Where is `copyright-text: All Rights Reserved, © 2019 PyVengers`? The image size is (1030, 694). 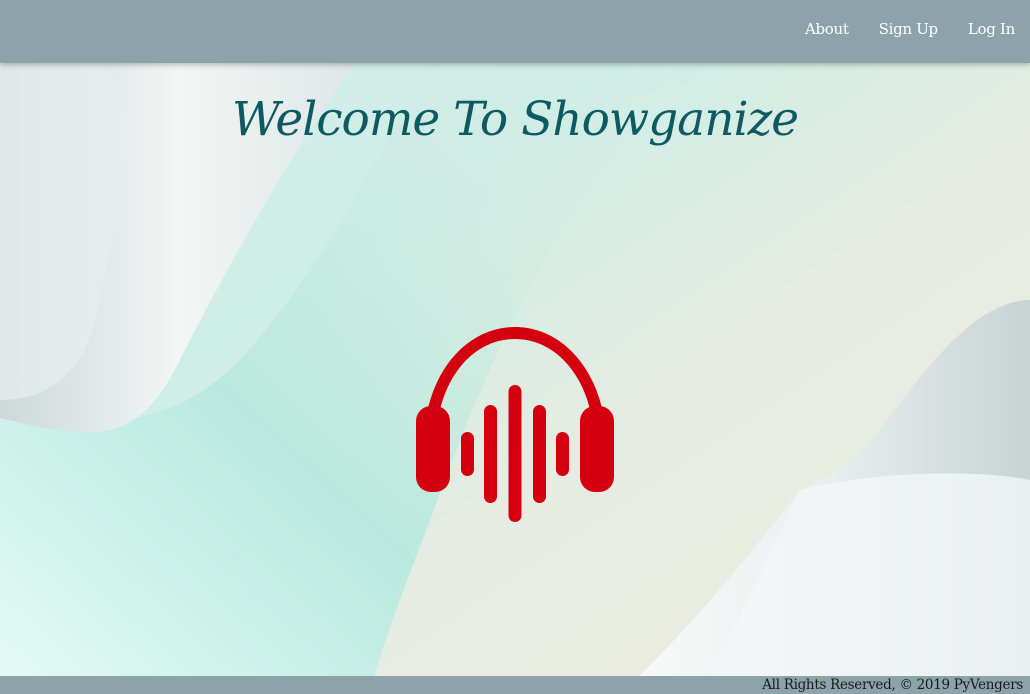 copyright-text: All Rights Reserved, © 2019 PyVengers is located at coordinates (892, 685).